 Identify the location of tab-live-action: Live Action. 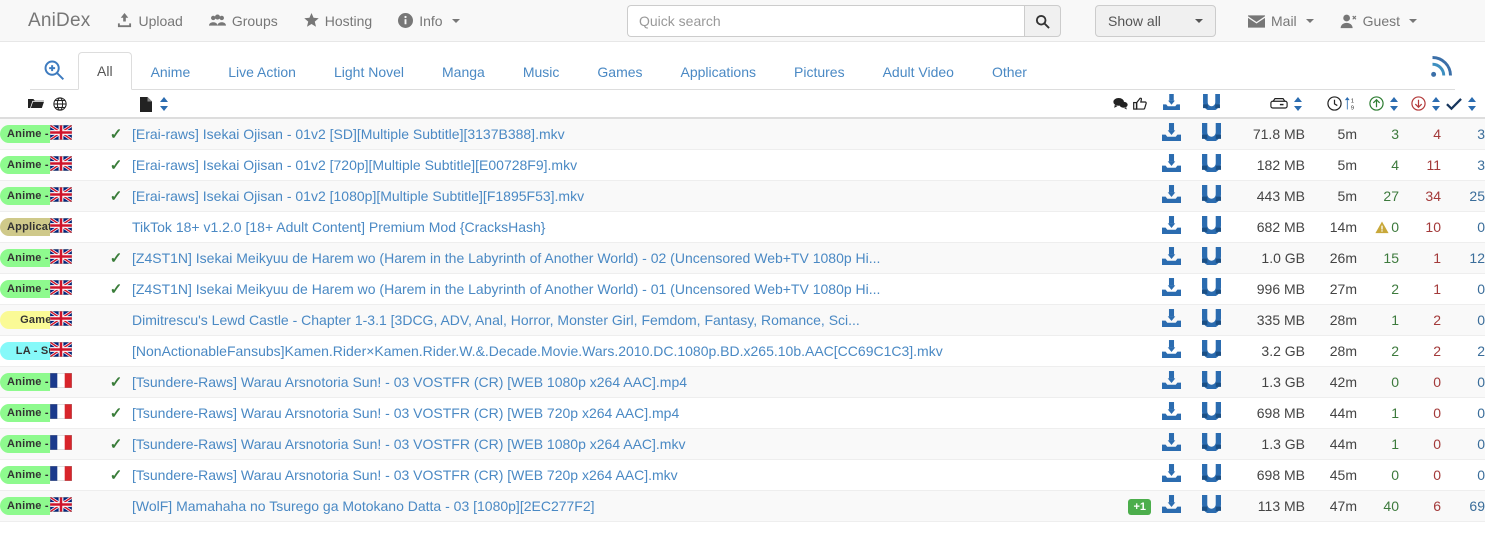
(262, 71).